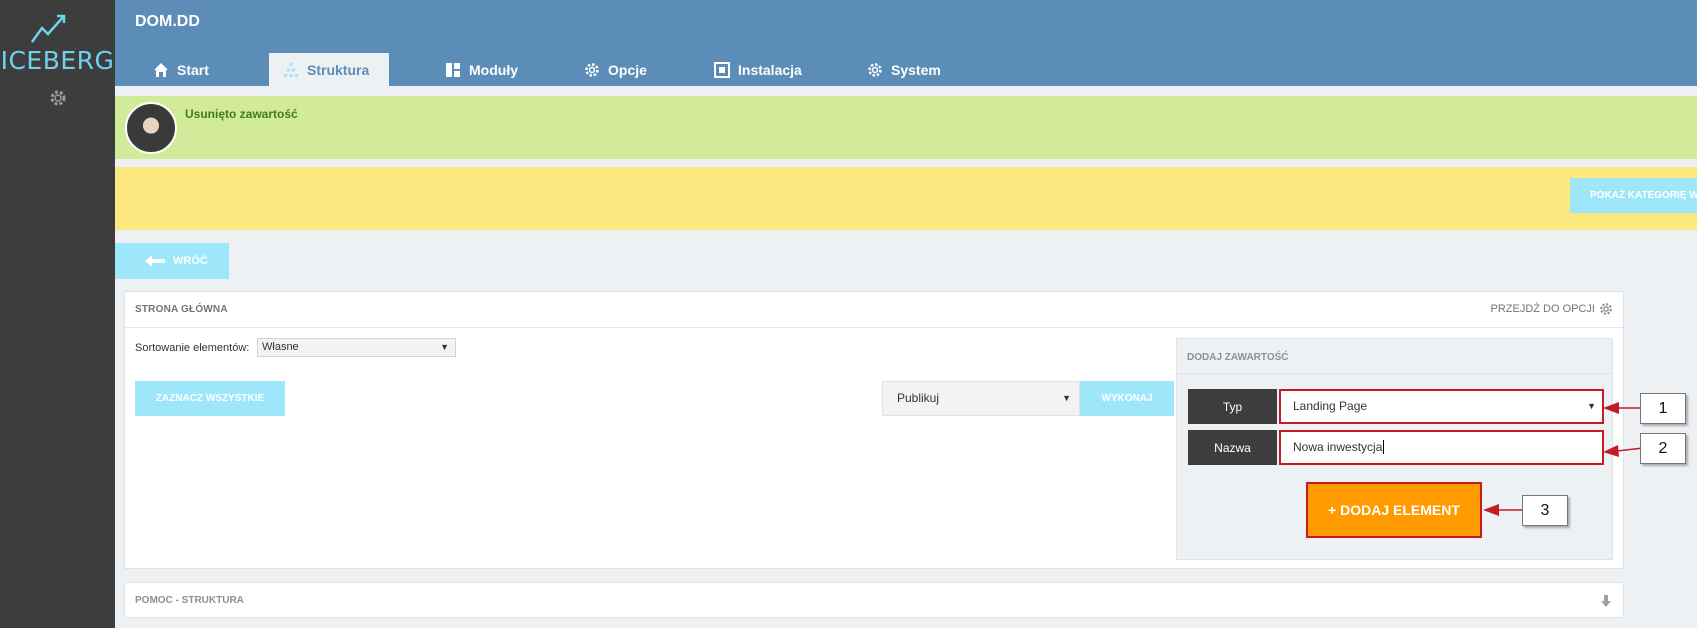 Image resolution: width=1697 pixels, height=628 pixels. What do you see at coordinates (1545, 510) in the screenshot?
I see `callout-3: 3` at bounding box center [1545, 510].